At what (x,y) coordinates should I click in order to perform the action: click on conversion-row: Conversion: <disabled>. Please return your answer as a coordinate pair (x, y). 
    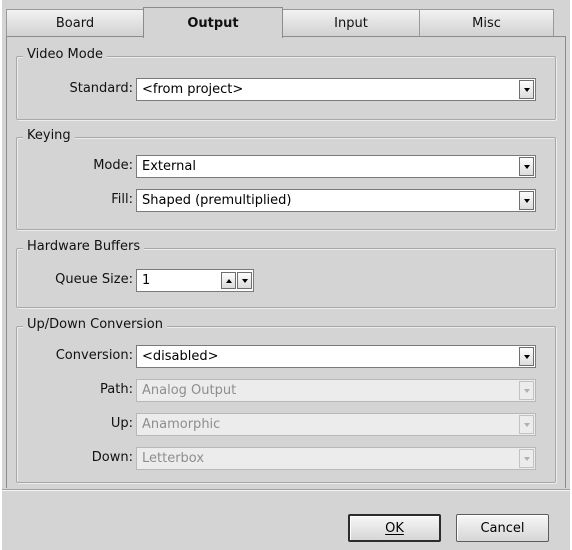
    Looking at the image, I should click on (286, 356).